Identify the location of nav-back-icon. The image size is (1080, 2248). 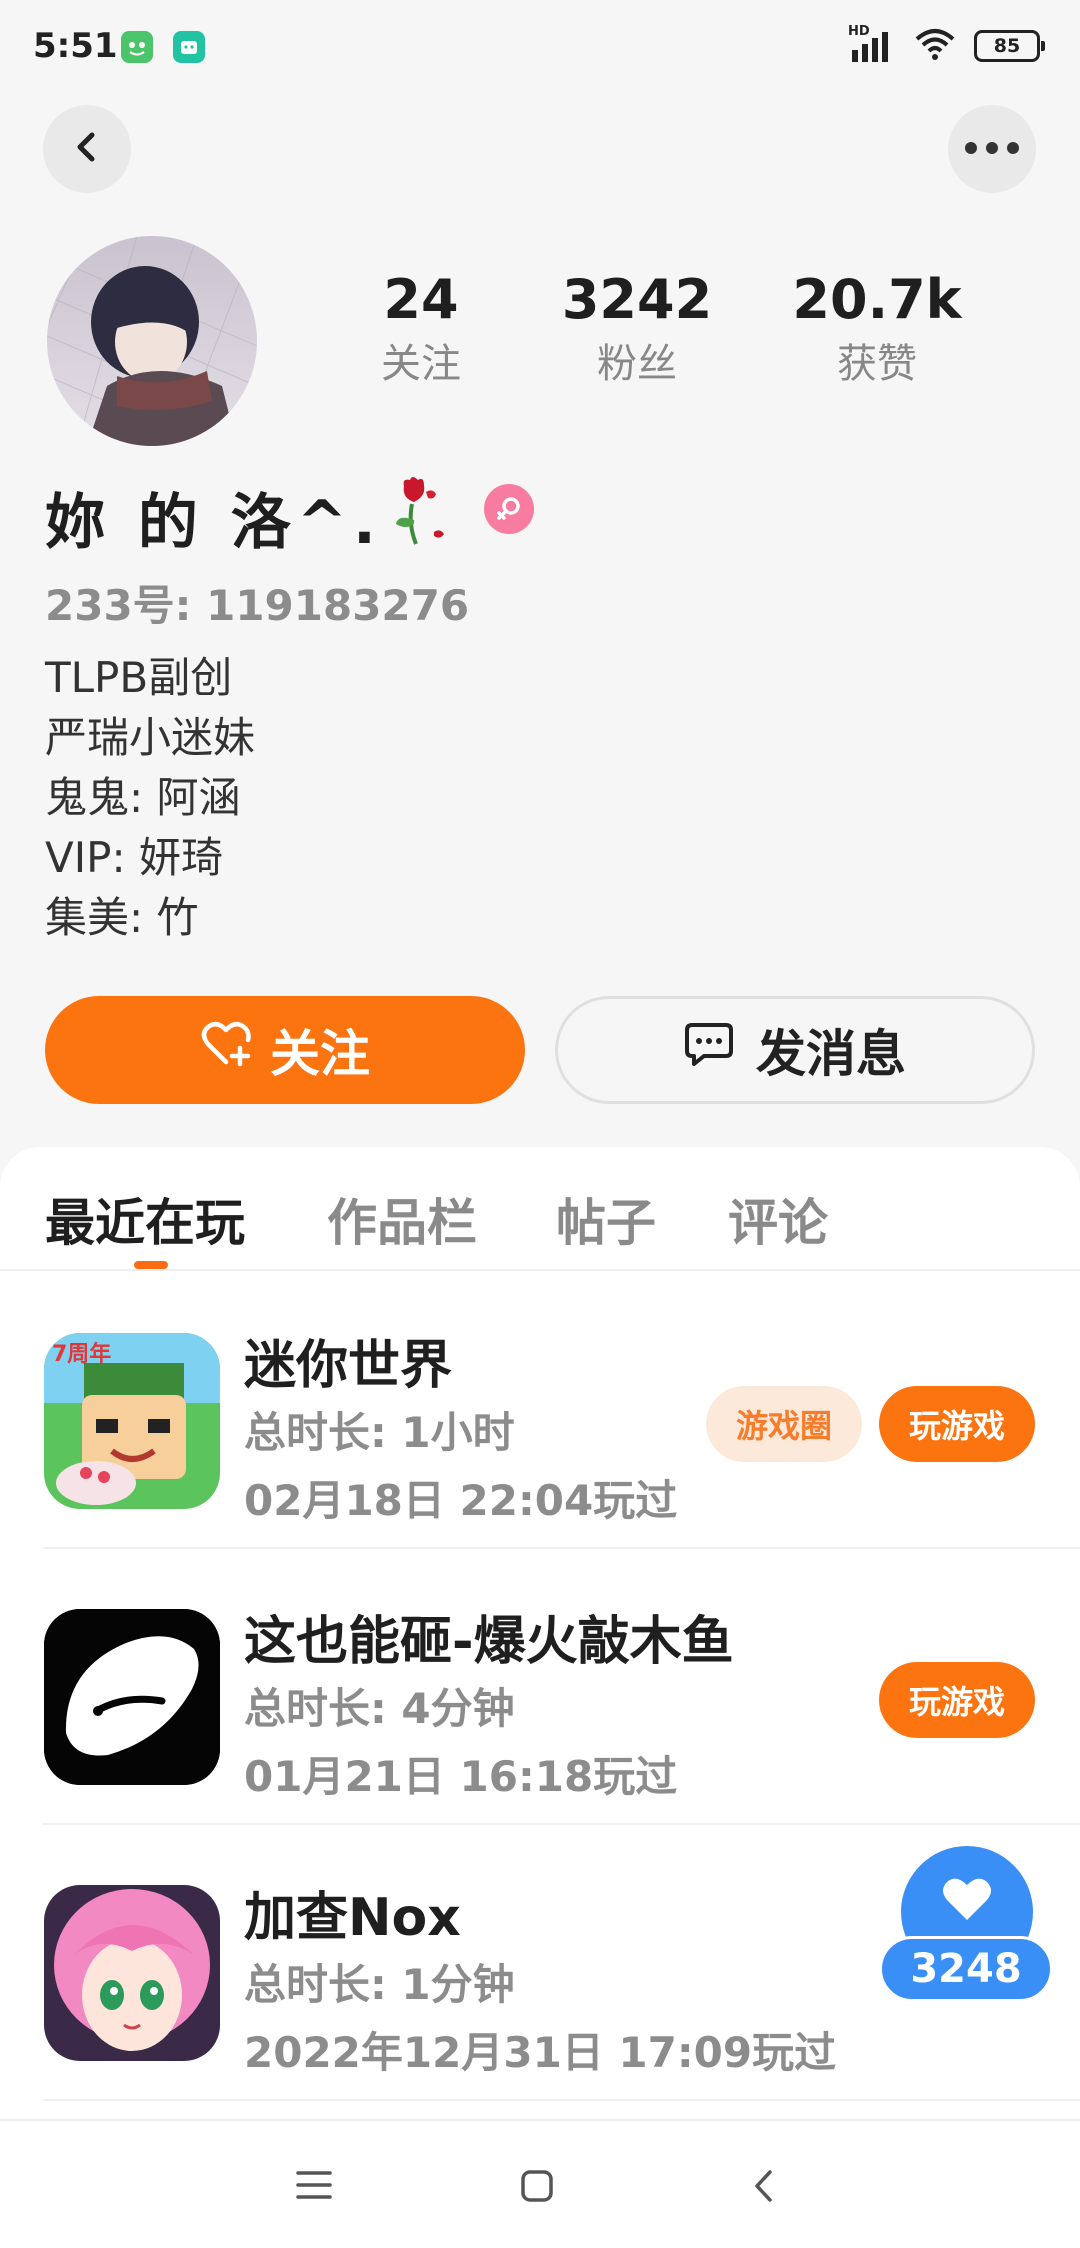
(764, 2188).